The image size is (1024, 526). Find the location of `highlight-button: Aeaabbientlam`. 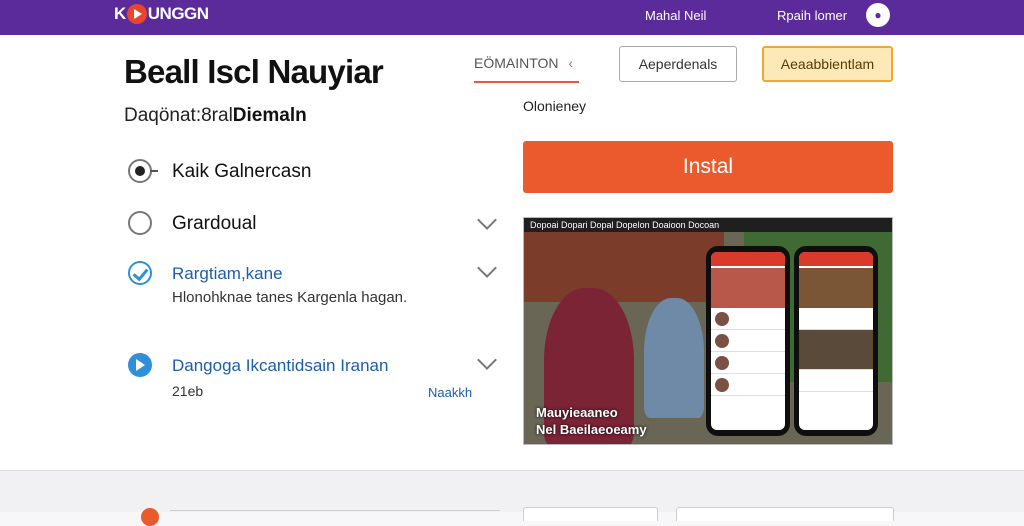

highlight-button: Aeaabbientlam is located at coordinates (827, 64).